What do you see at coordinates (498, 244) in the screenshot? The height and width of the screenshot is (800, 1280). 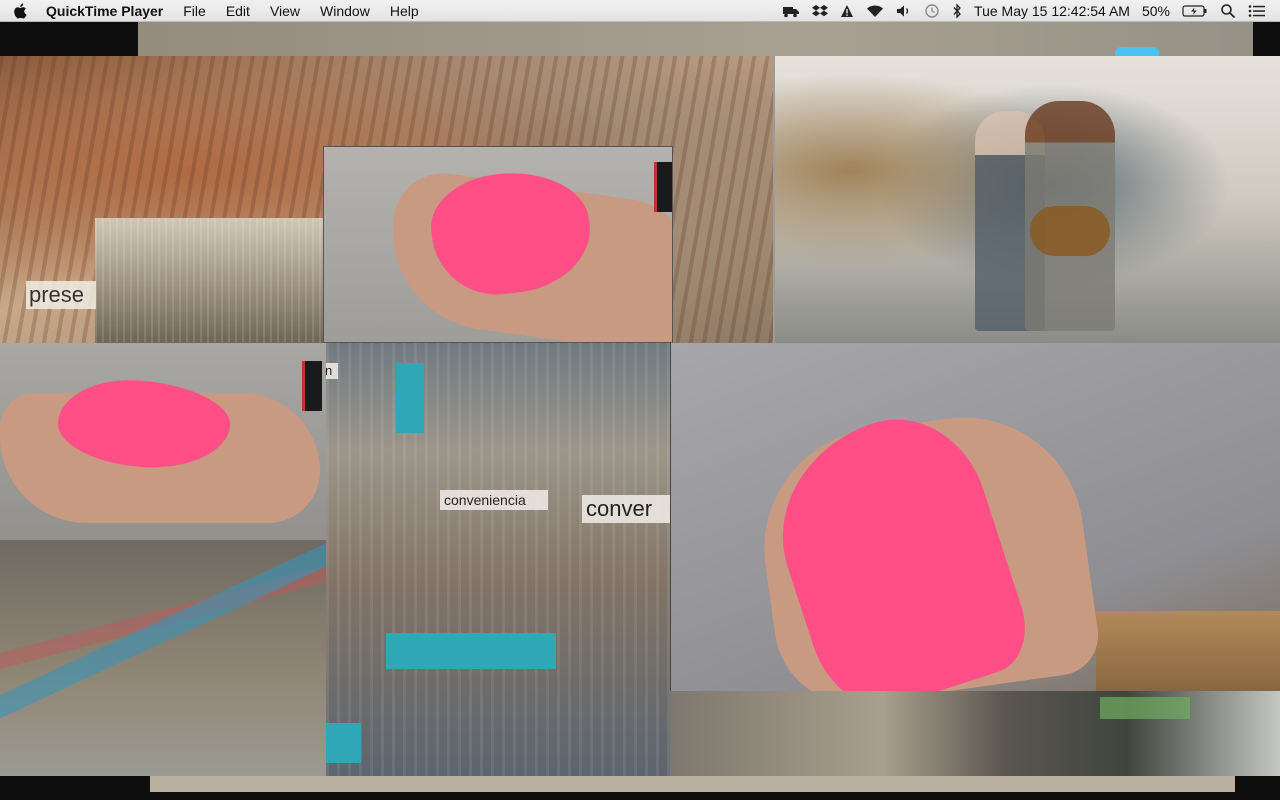 I see `hand-clay-tile-top` at bounding box center [498, 244].